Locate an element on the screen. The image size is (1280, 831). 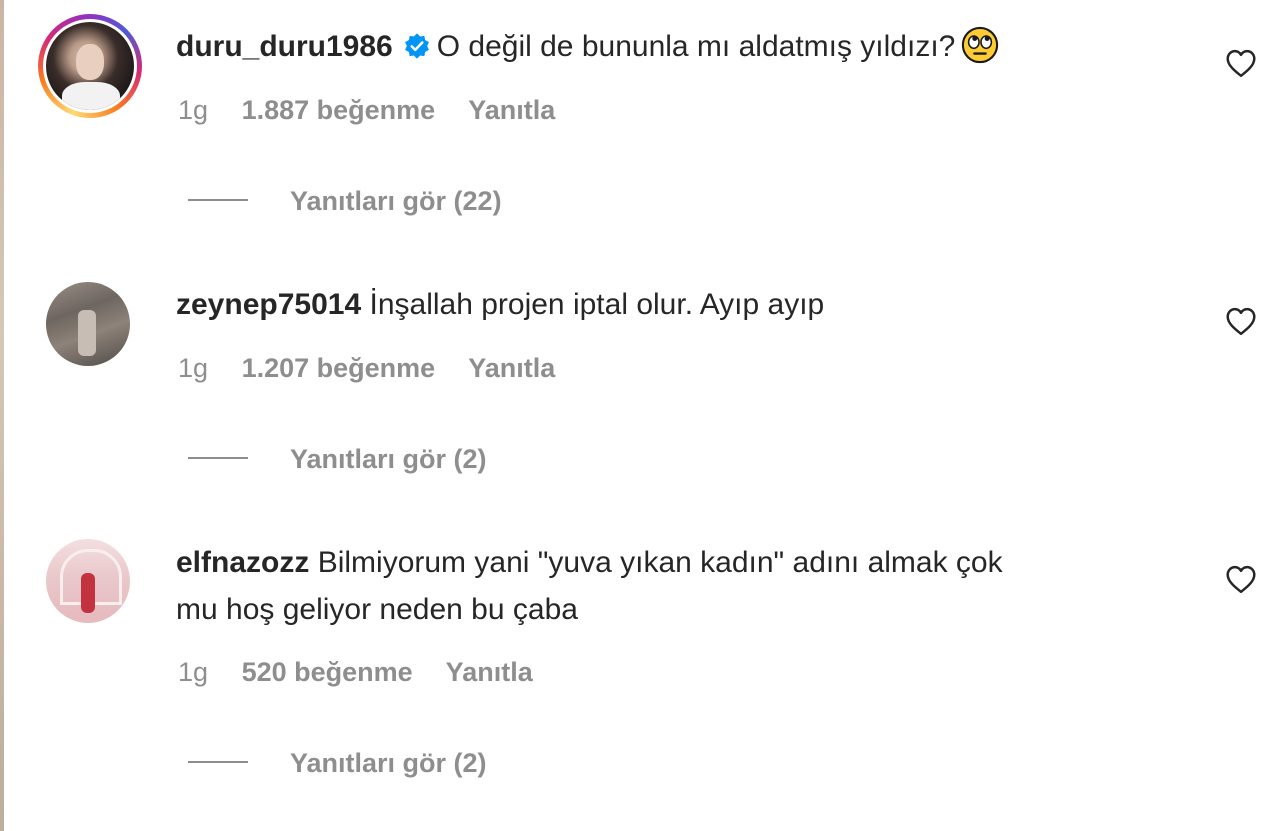
comment-meta: 1g 520 beğenme Yanıtla is located at coordinates (368, 672).